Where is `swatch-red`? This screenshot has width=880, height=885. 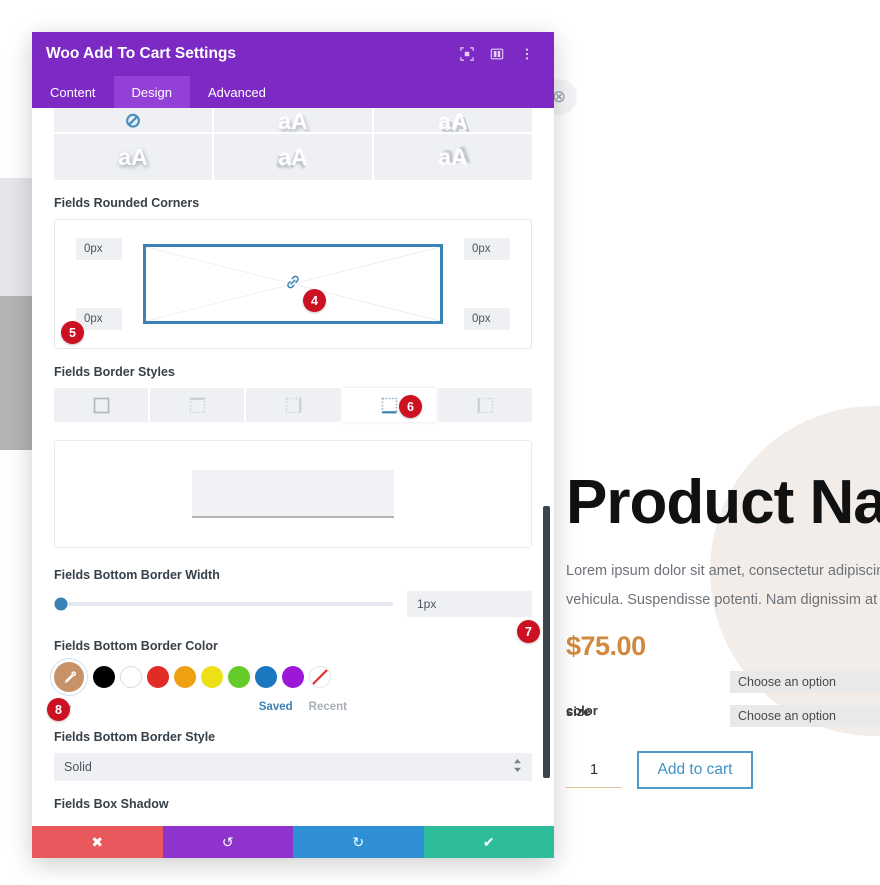
swatch-red is located at coordinates (158, 677).